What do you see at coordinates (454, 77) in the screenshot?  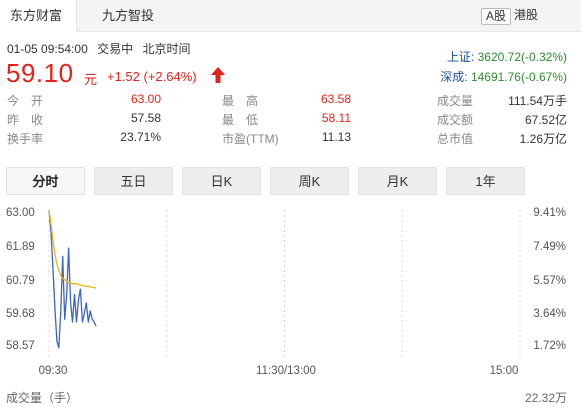 I see `index-name: 深成:` at bounding box center [454, 77].